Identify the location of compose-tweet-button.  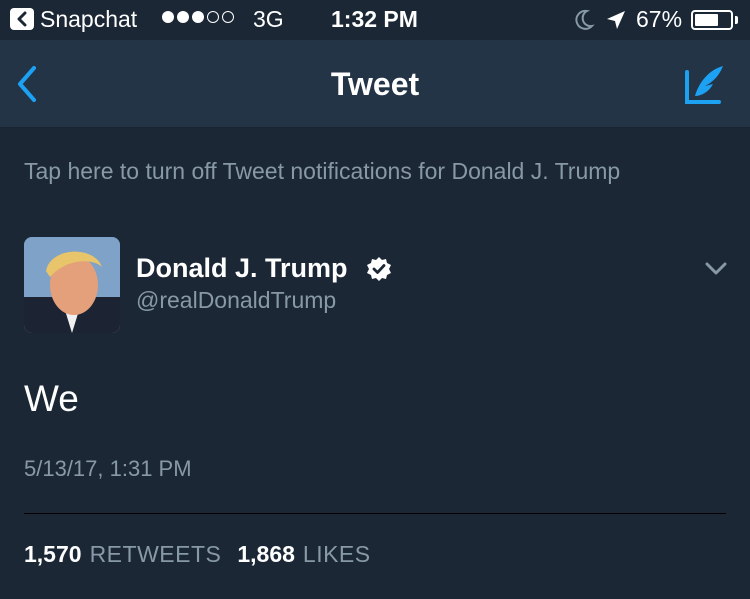
(705, 85).